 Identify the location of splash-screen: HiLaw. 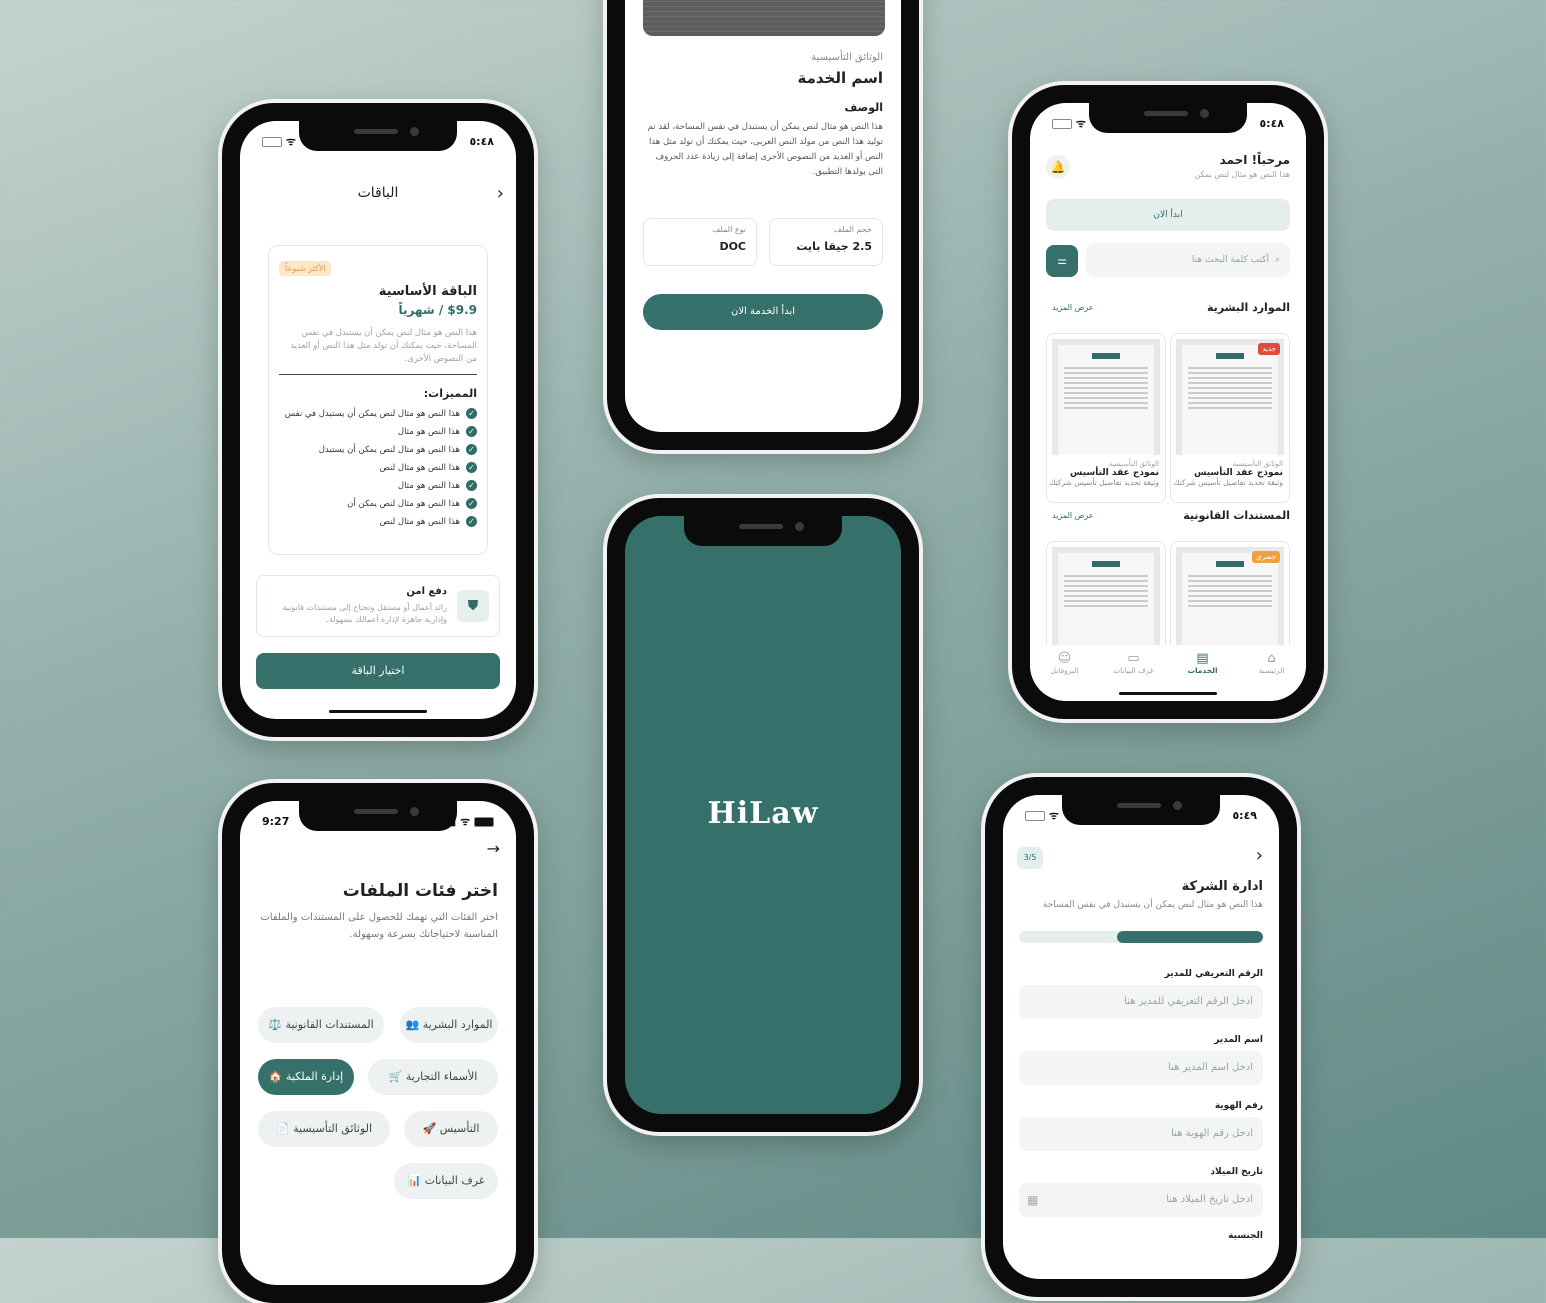
(763, 815).